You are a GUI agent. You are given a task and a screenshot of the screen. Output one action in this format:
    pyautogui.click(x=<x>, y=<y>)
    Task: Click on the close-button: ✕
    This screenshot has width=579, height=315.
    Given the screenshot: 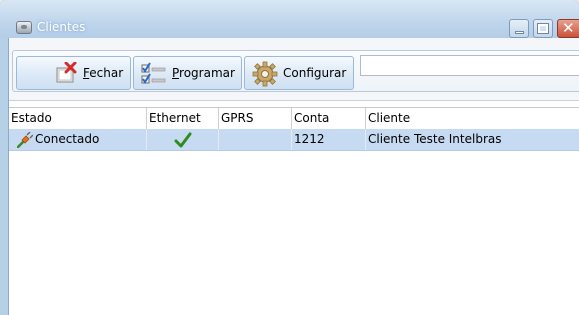 What is the action you would take?
    pyautogui.click(x=568, y=28)
    